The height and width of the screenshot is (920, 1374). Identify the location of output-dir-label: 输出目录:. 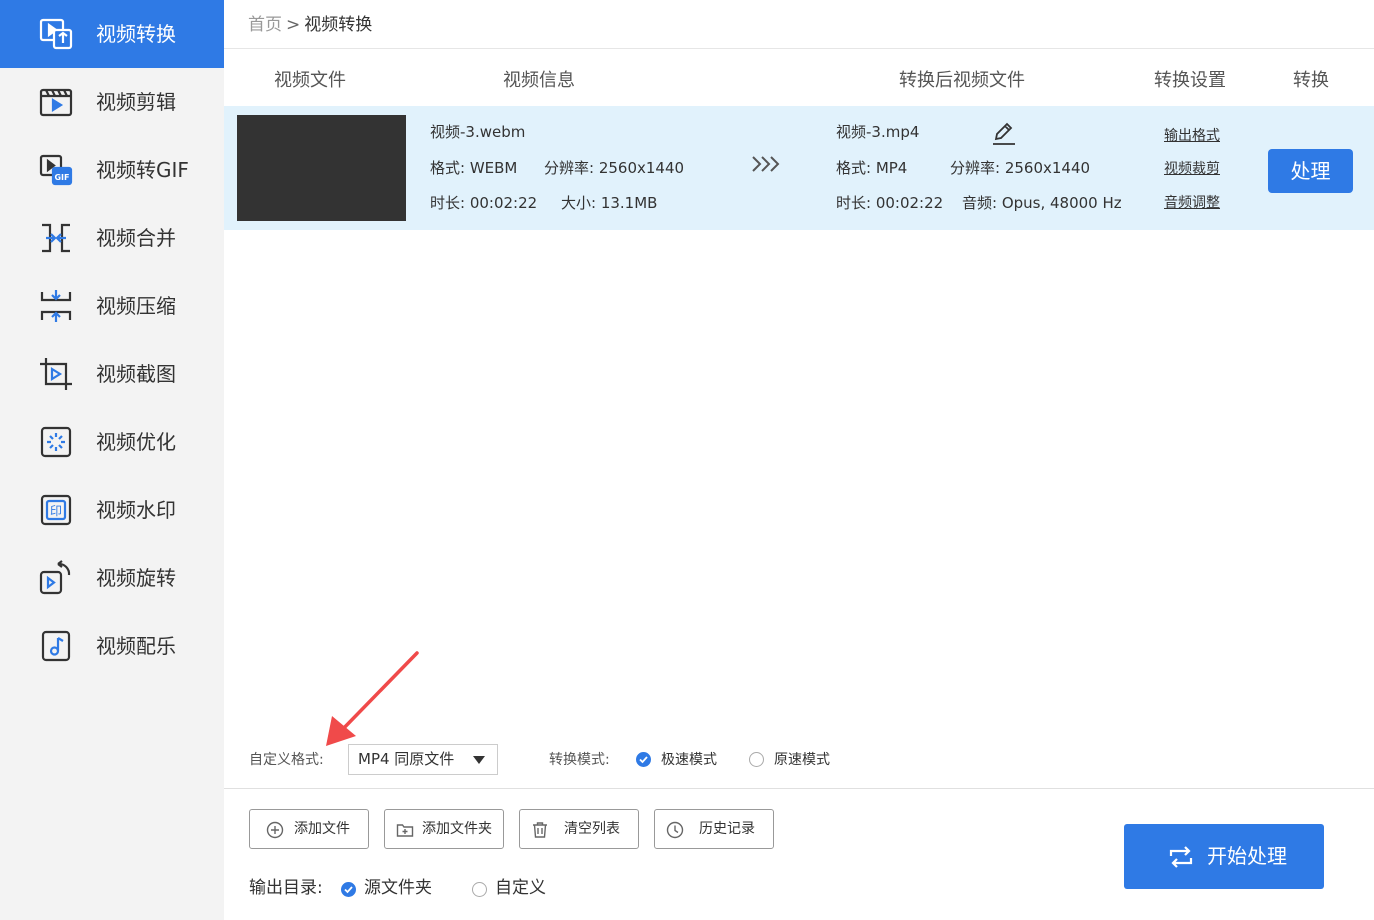
(286, 888).